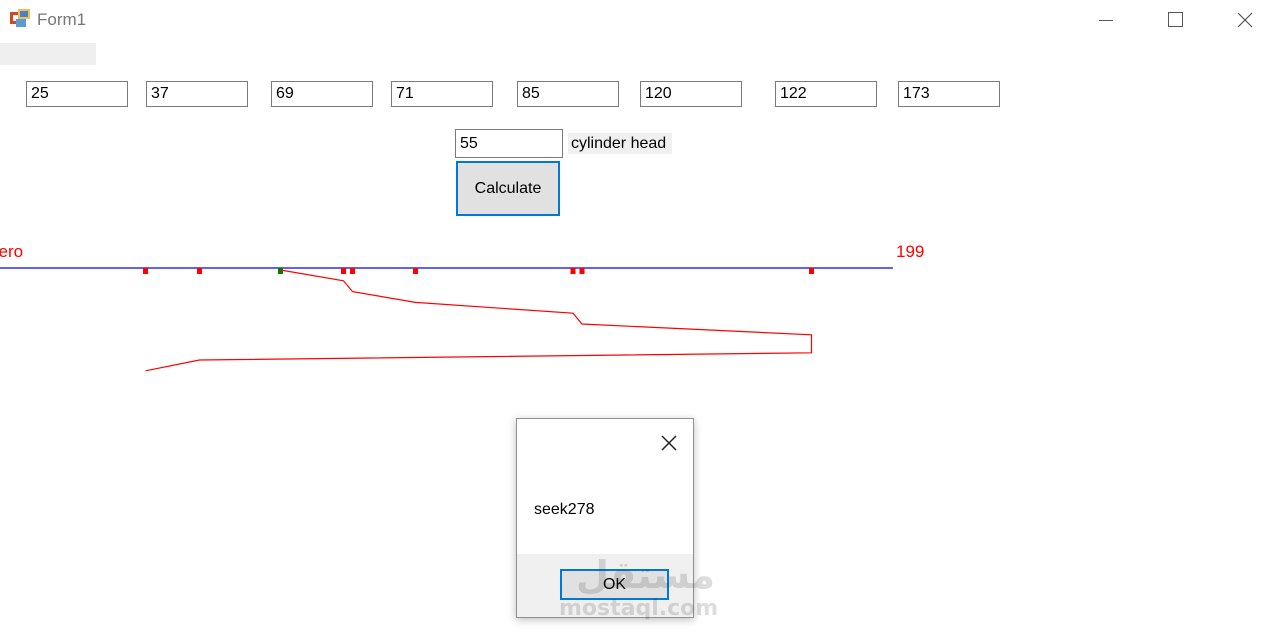 This screenshot has width=1266, height=637. Describe the element at coordinates (564, 509) in the screenshot. I see `dialog-message: seek278` at that location.